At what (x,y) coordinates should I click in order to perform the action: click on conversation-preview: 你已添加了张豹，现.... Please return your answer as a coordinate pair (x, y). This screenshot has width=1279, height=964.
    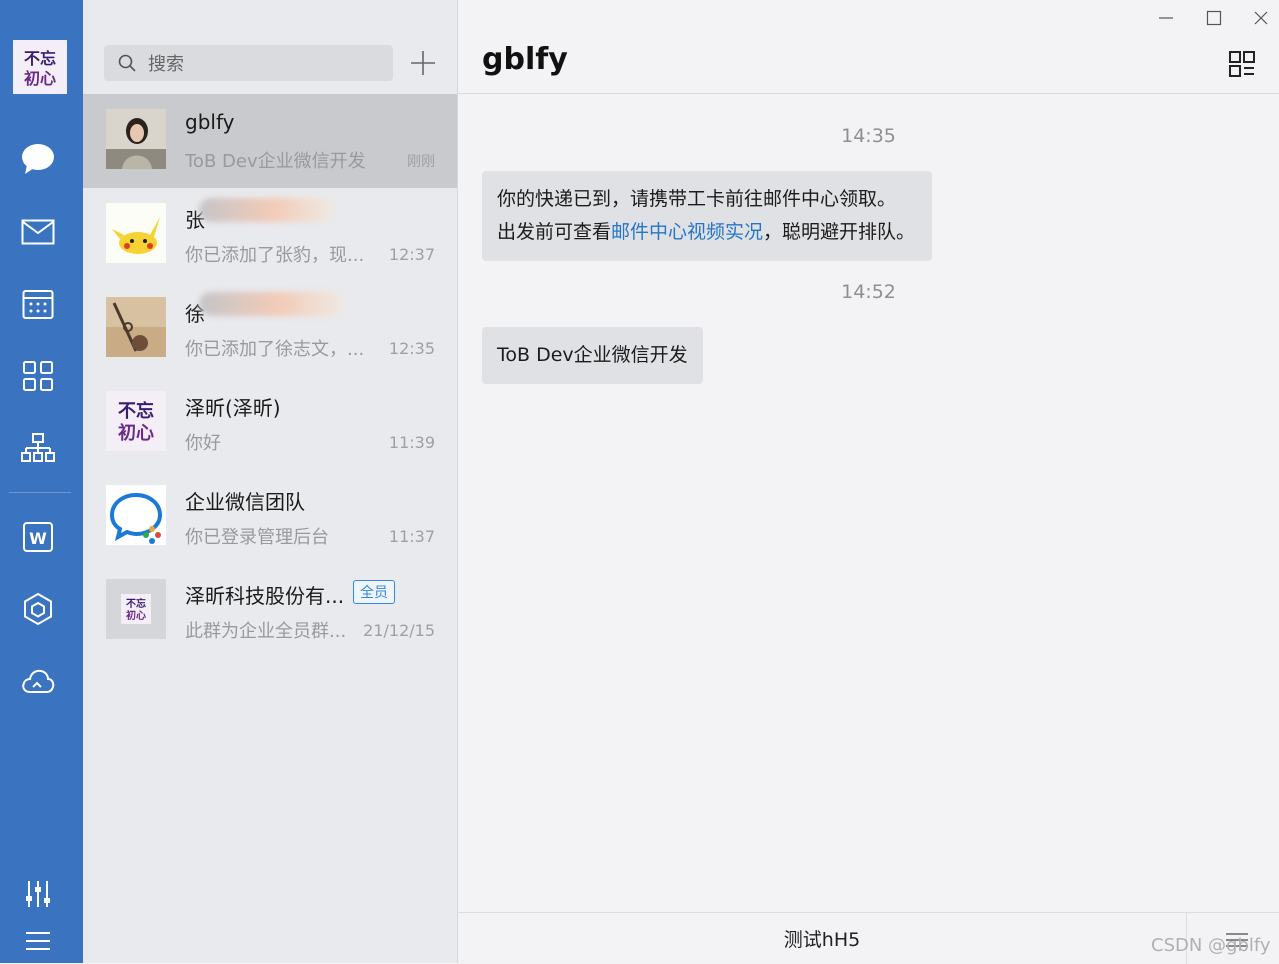
    Looking at the image, I should click on (275, 255).